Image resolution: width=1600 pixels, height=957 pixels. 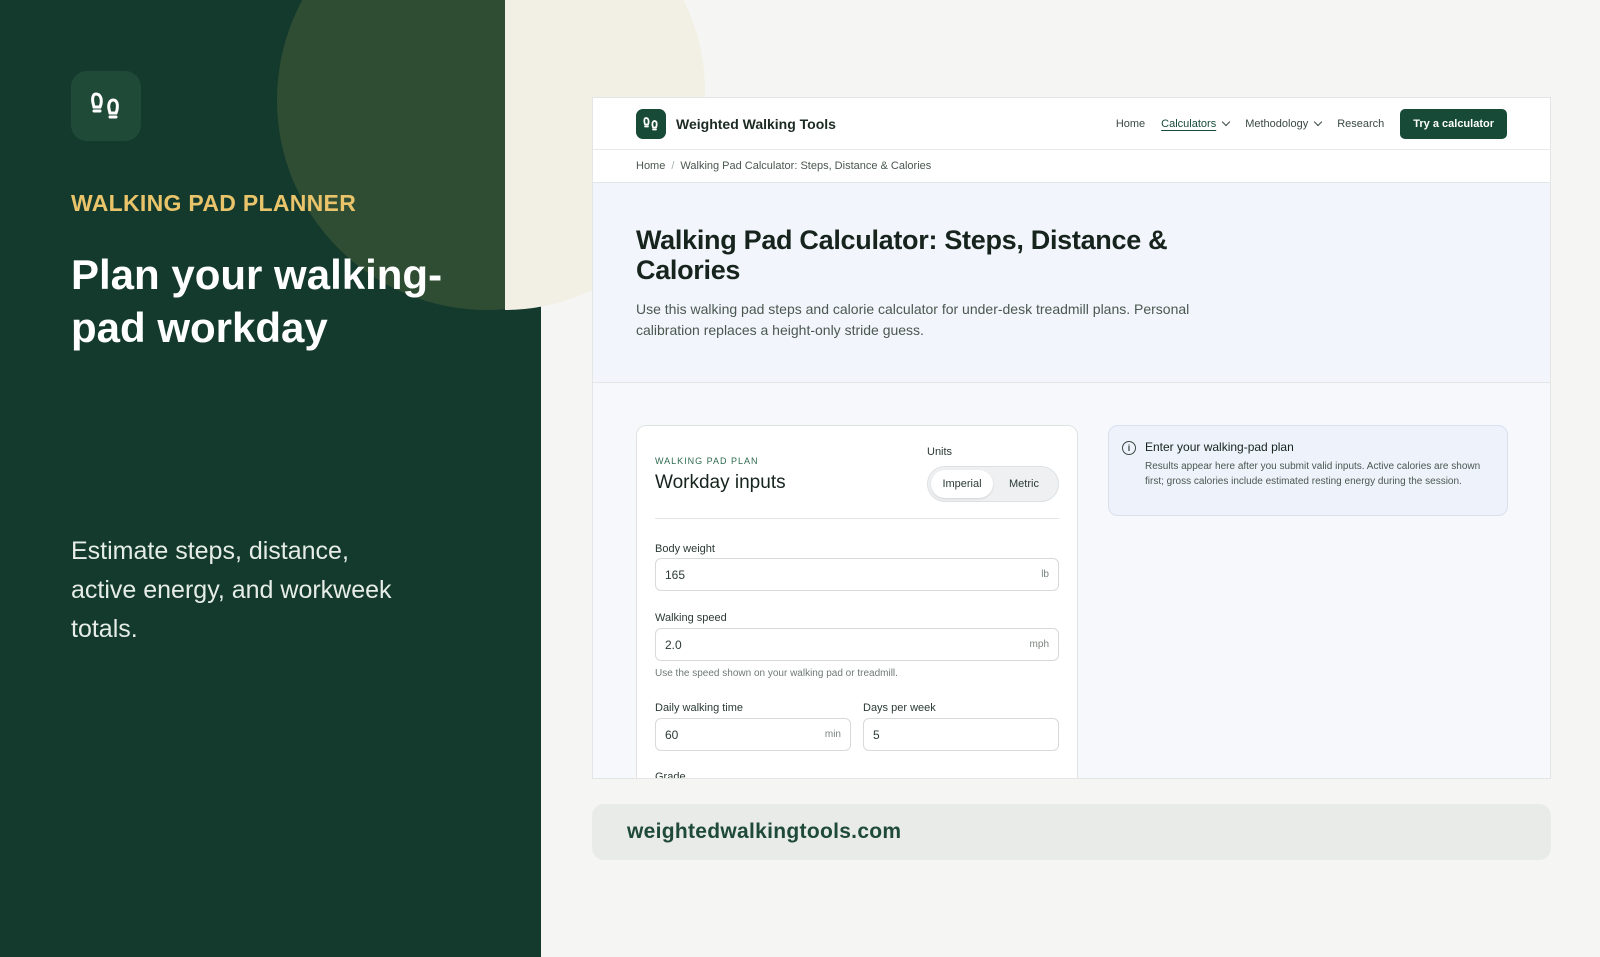 What do you see at coordinates (832, 734) in the screenshot?
I see `daily-time-unit: min` at bounding box center [832, 734].